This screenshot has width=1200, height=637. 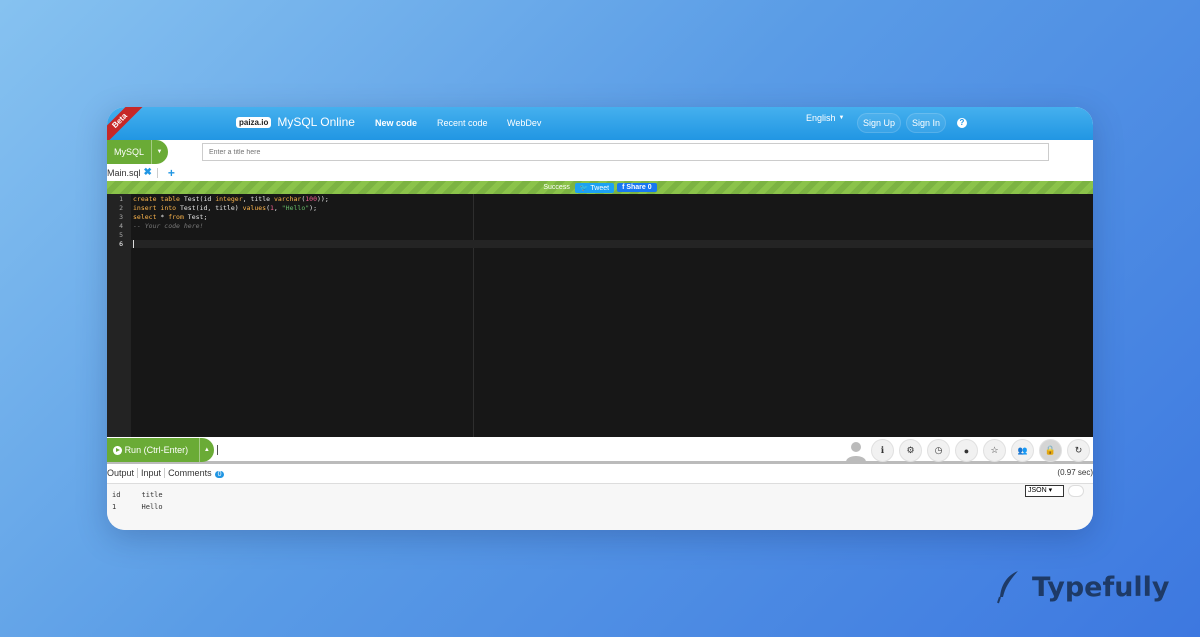 What do you see at coordinates (152, 507) in the screenshot?
I see `output-cell: Hello` at bounding box center [152, 507].